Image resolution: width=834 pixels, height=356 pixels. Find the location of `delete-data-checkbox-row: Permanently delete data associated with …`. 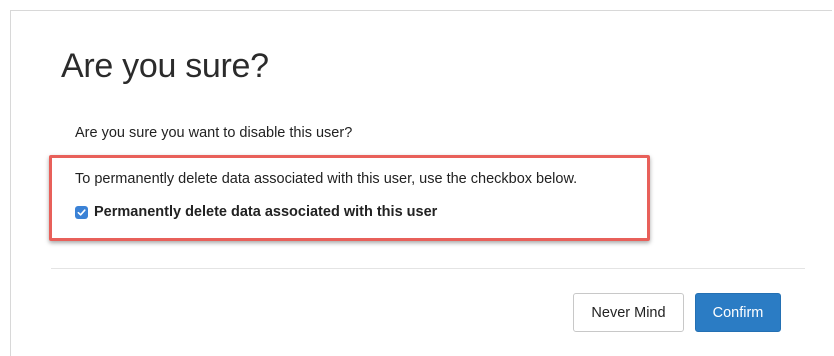

delete-data-checkbox-row: Permanently delete data associated with … is located at coordinates (256, 212).